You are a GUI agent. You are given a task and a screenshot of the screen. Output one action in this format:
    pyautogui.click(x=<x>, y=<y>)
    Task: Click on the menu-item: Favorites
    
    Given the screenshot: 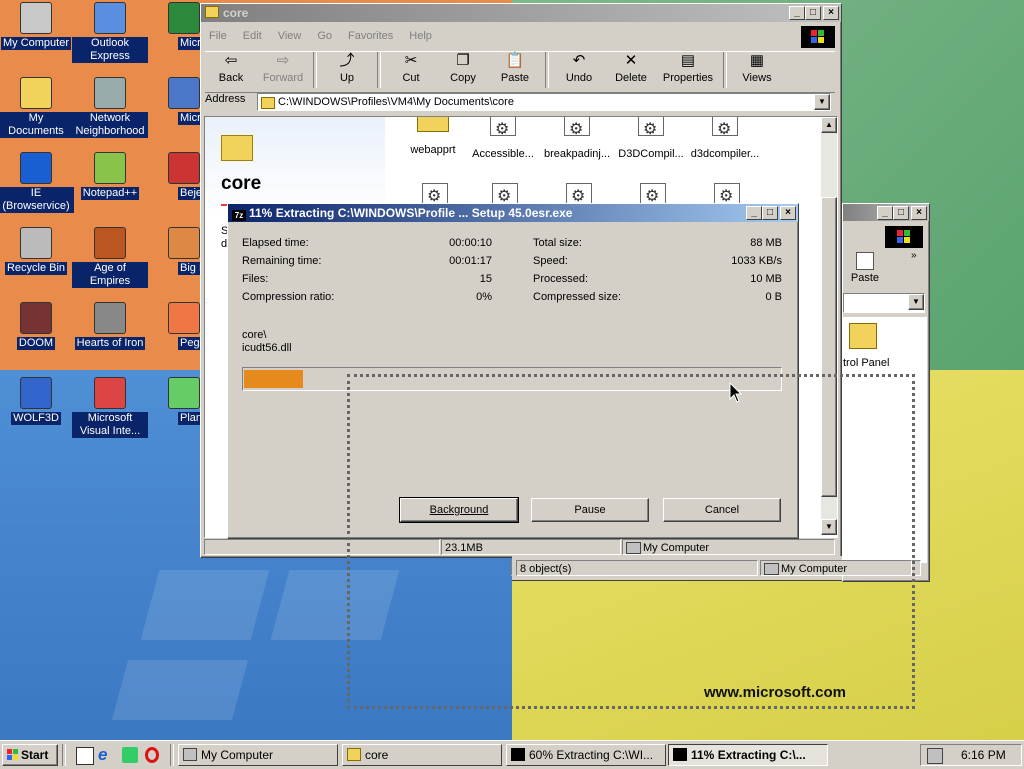 What is the action you would take?
    pyautogui.click(x=370, y=36)
    